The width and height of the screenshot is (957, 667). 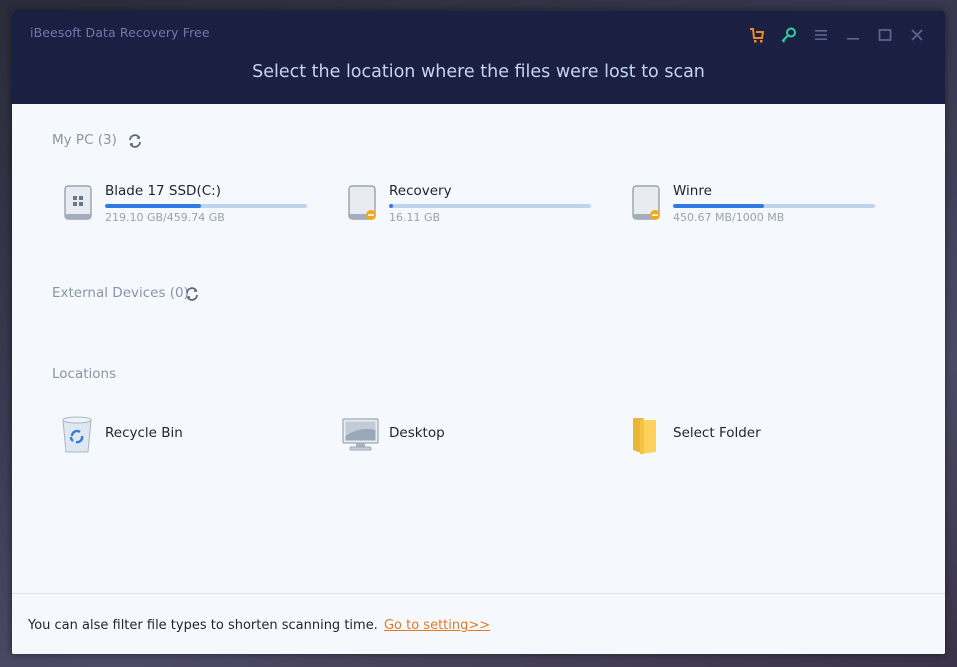 What do you see at coordinates (84, 140) in the screenshot?
I see `my-pc-label: My PC (3)` at bounding box center [84, 140].